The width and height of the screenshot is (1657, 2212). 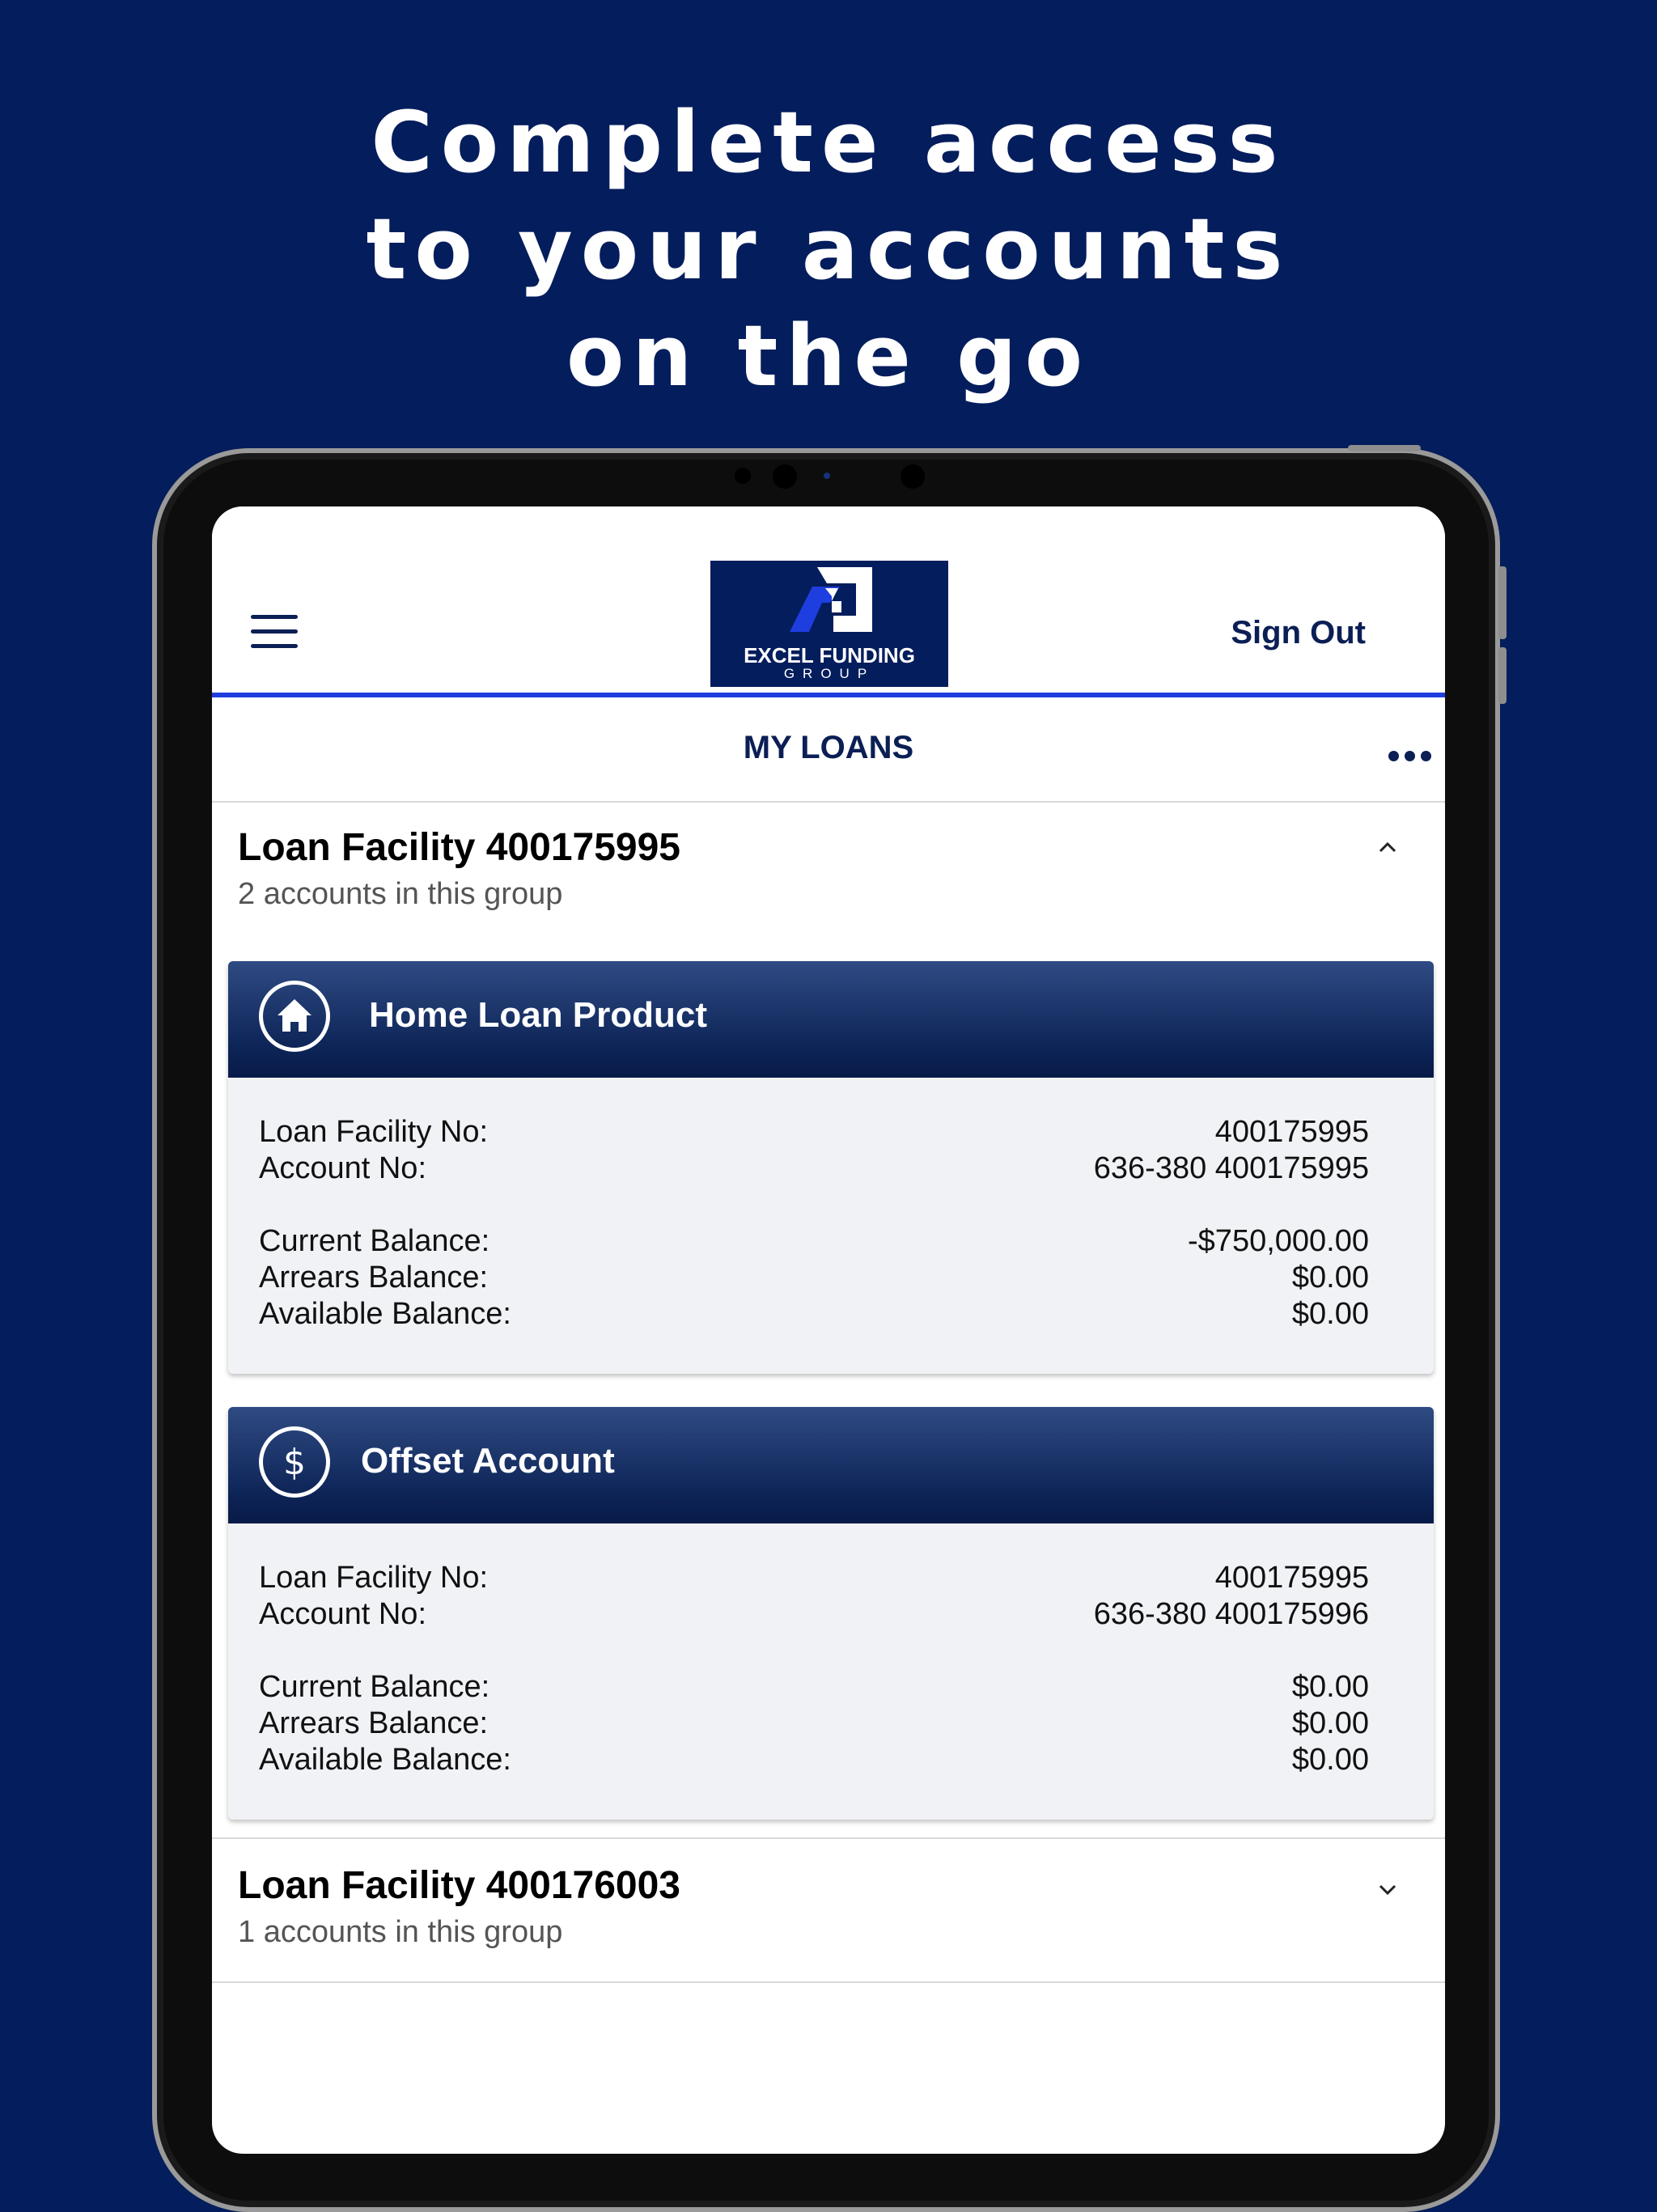 What do you see at coordinates (1387, 847) in the screenshot?
I see `chevron-up-icon` at bounding box center [1387, 847].